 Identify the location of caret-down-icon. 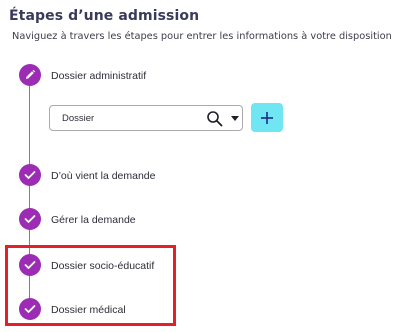
(235, 119).